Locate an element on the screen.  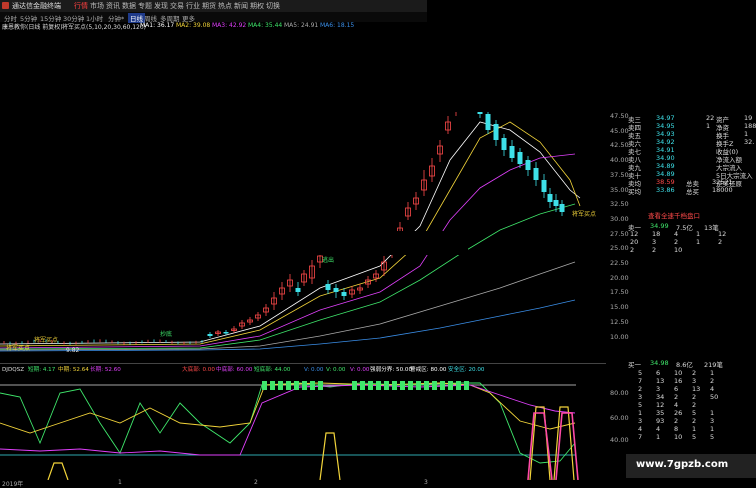
sell-queue-cell: 20 is located at coordinates (634, 242).